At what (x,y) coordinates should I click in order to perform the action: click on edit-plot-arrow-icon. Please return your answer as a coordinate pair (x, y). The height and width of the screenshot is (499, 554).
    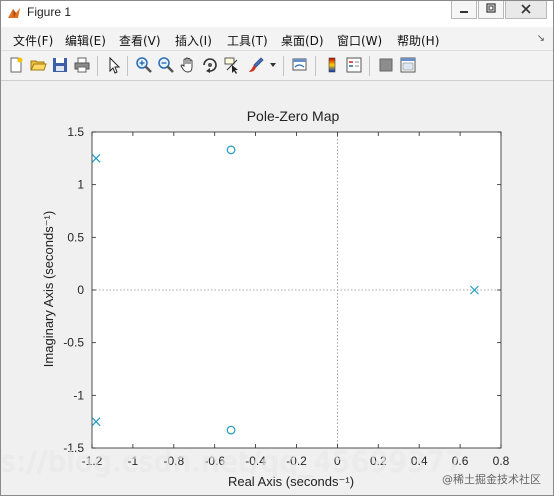
    Looking at the image, I should click on (114, 65).